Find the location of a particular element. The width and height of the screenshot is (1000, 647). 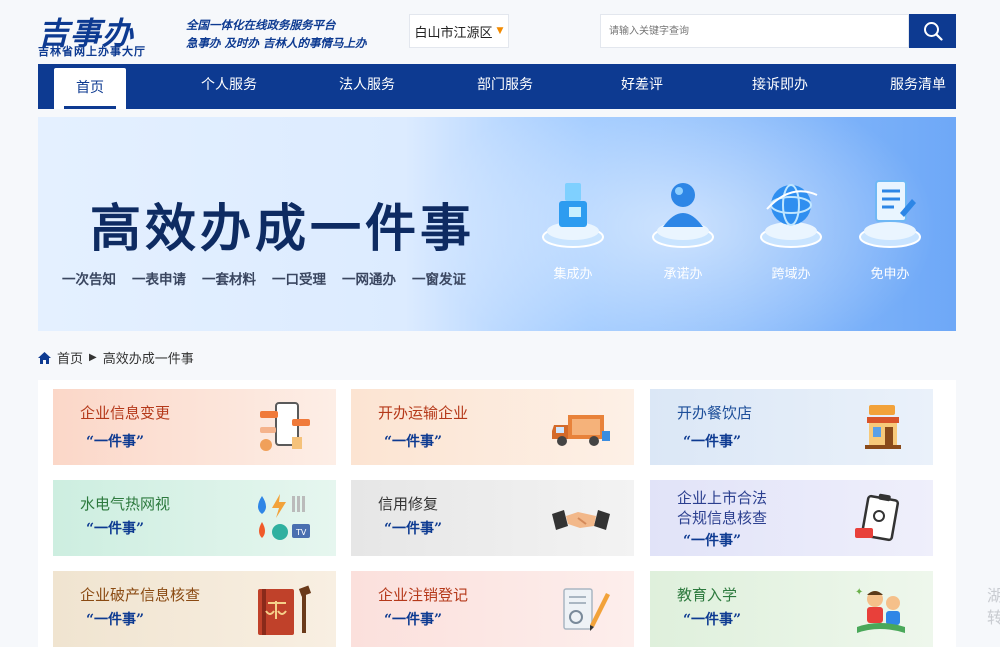

service-card: 开办运输企业 “一件事” is located at coordinates (492, 427).